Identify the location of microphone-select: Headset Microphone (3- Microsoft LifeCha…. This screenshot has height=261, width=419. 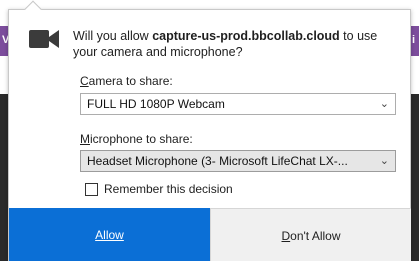
(238, 161).